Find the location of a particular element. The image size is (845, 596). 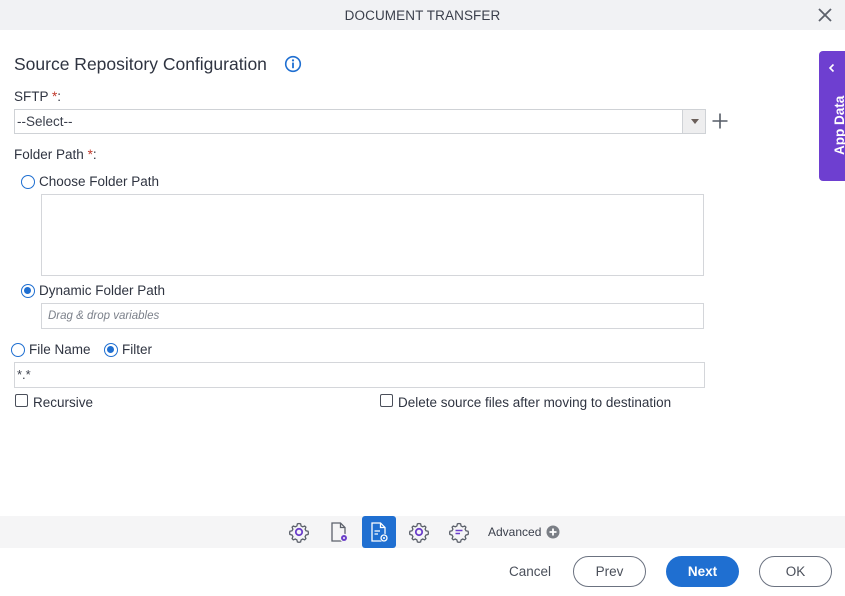

dynamic-folder-path-label: Dynamic Folder Path is located at coordinates (102, 290).